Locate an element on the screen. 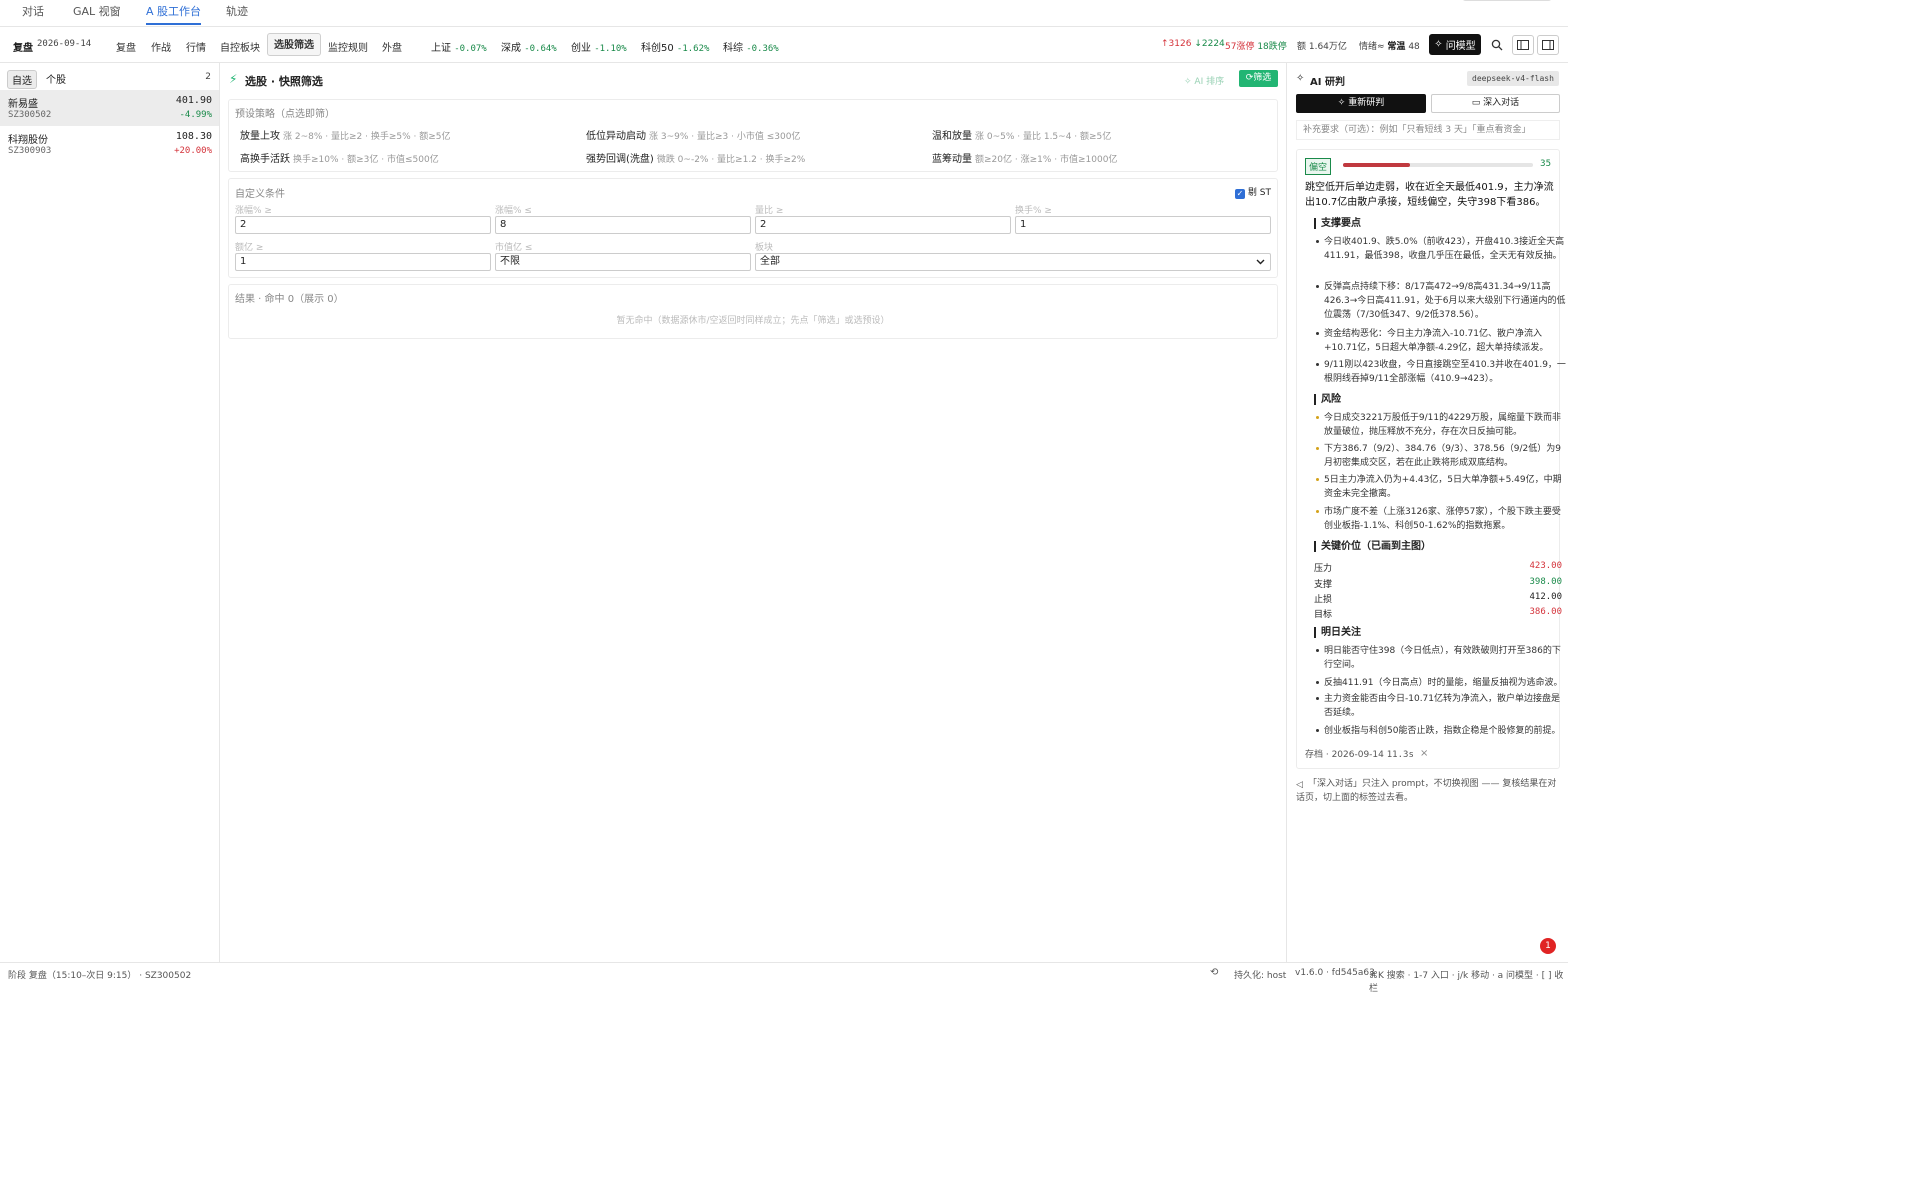  limit-counts: 57涨停 18跌停 is located at coordinates (1256, 47).